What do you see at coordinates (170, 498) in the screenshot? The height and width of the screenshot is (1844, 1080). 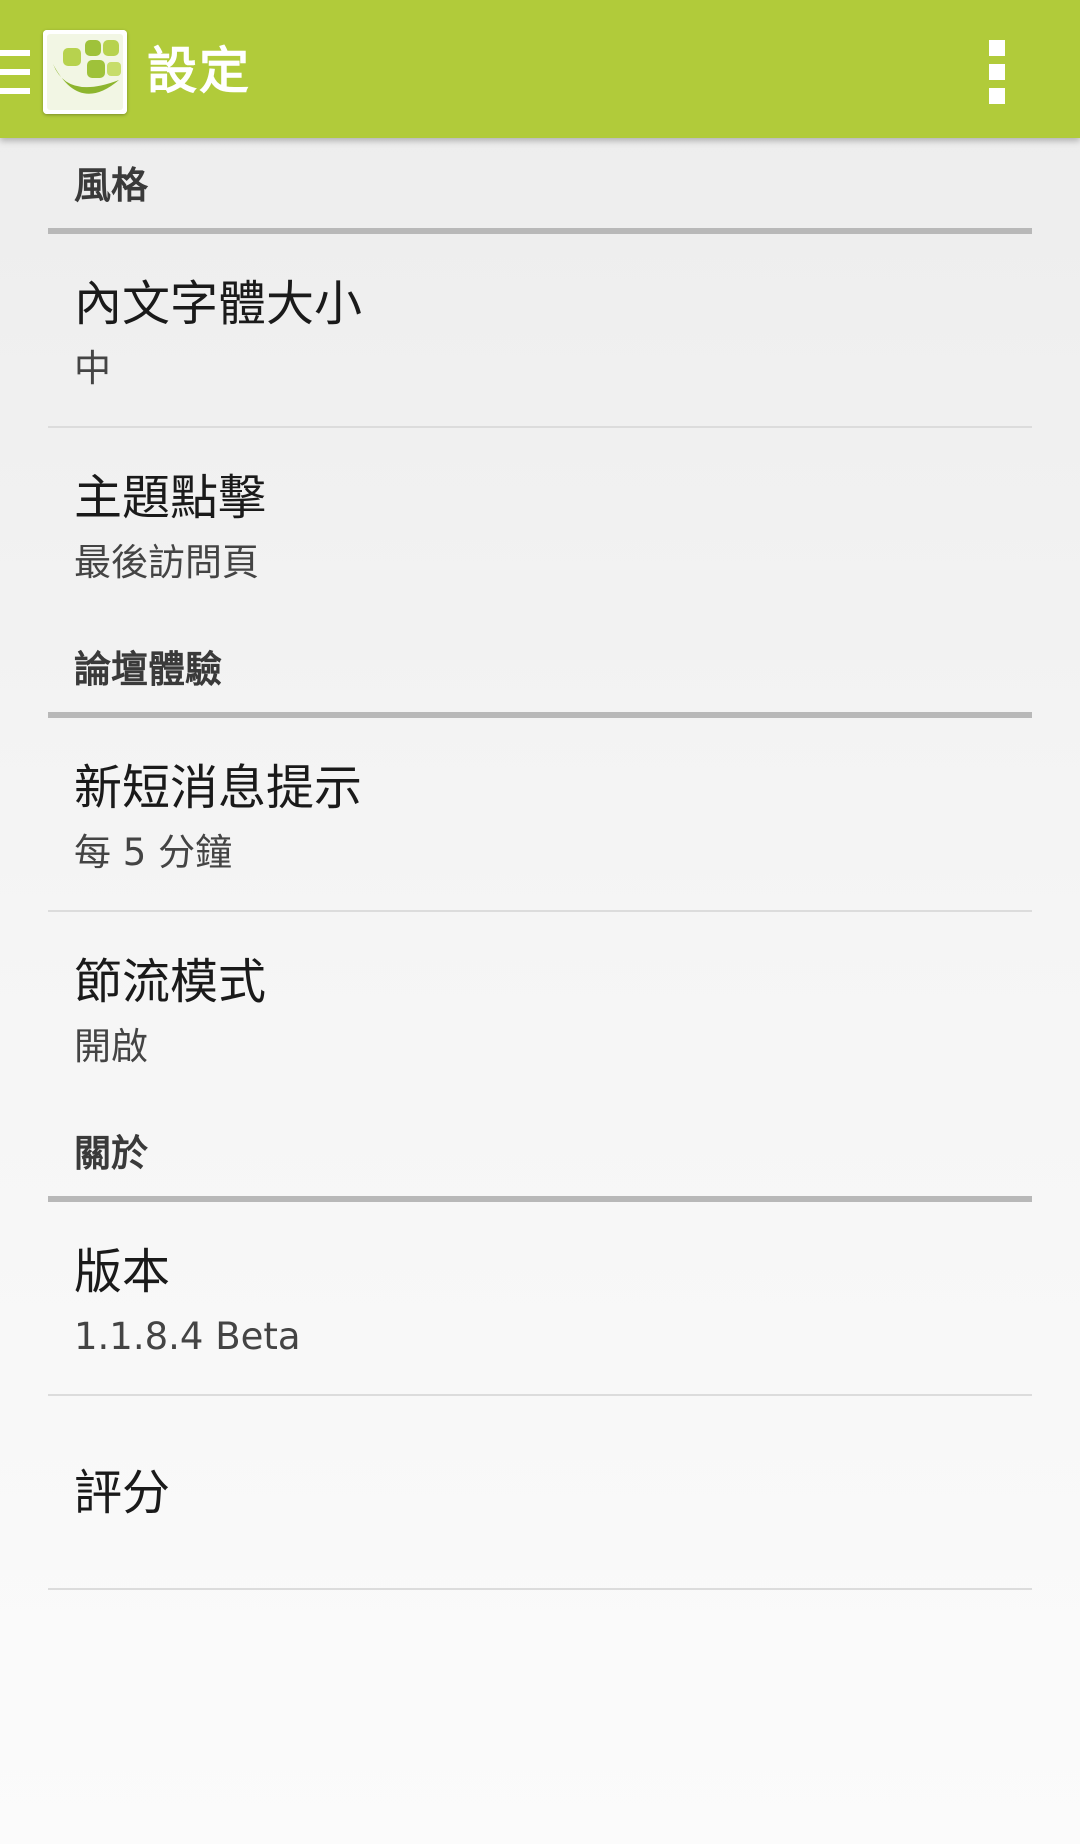 I see `pref-title: 主題點擊` at bounding box center [170, 498].